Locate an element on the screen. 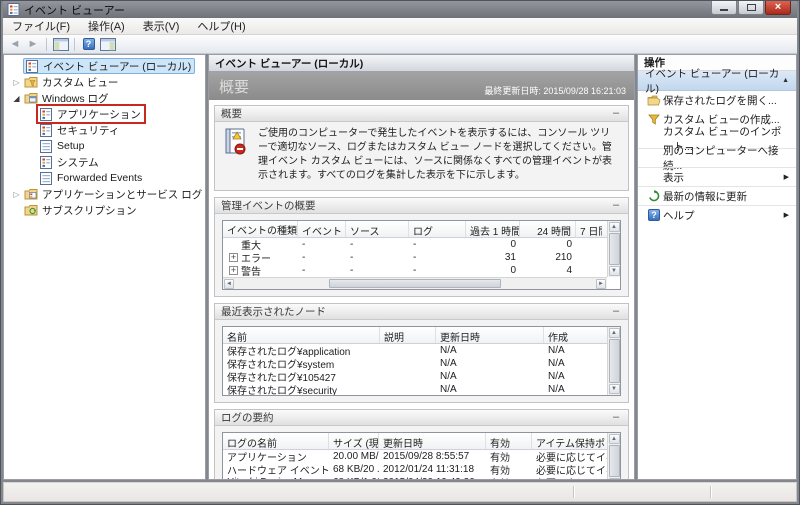 The width and height of the screenshot is (800, 505). show-console-tree-icon is located at coordinates (60, 44).